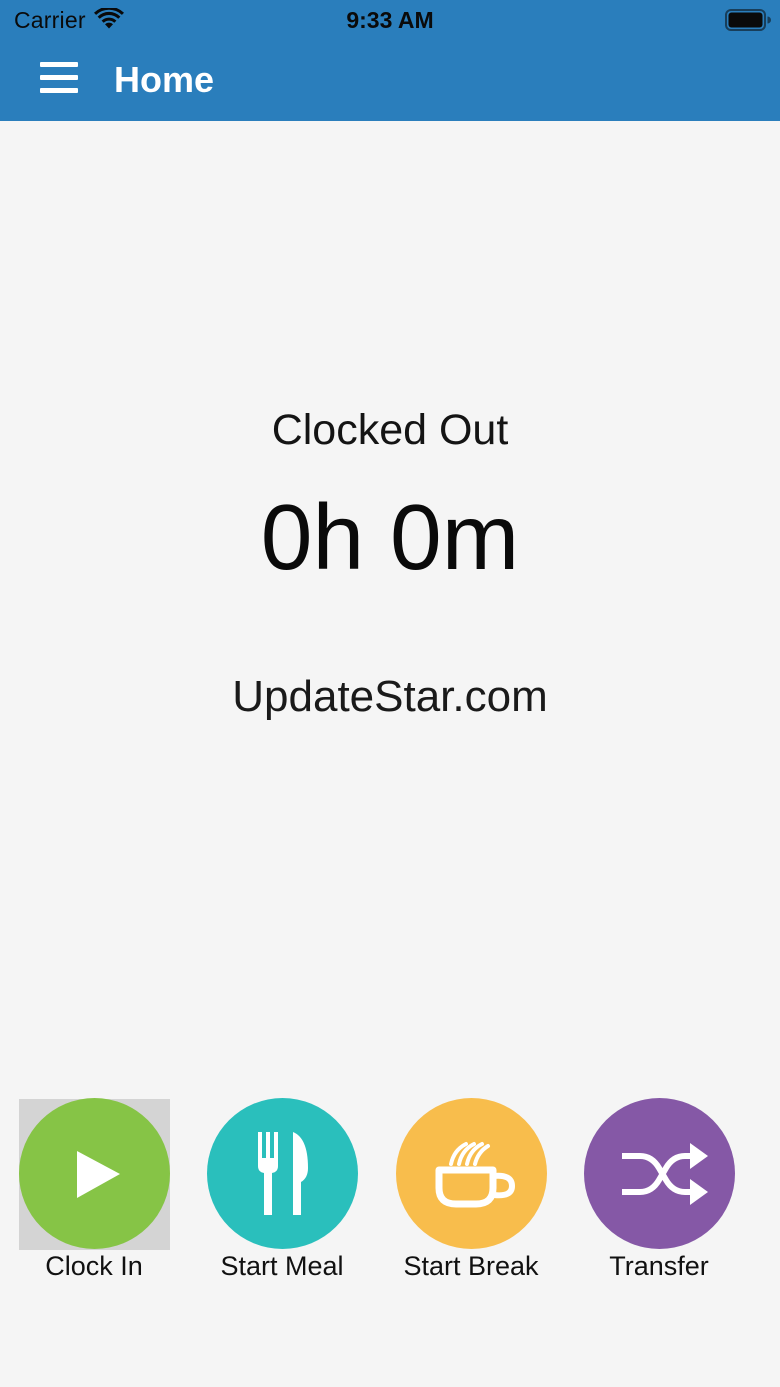  What do you see at coordinates (98, 1174) in the screenshot?
I see `play-icon` at bounding box center [98, 1174].